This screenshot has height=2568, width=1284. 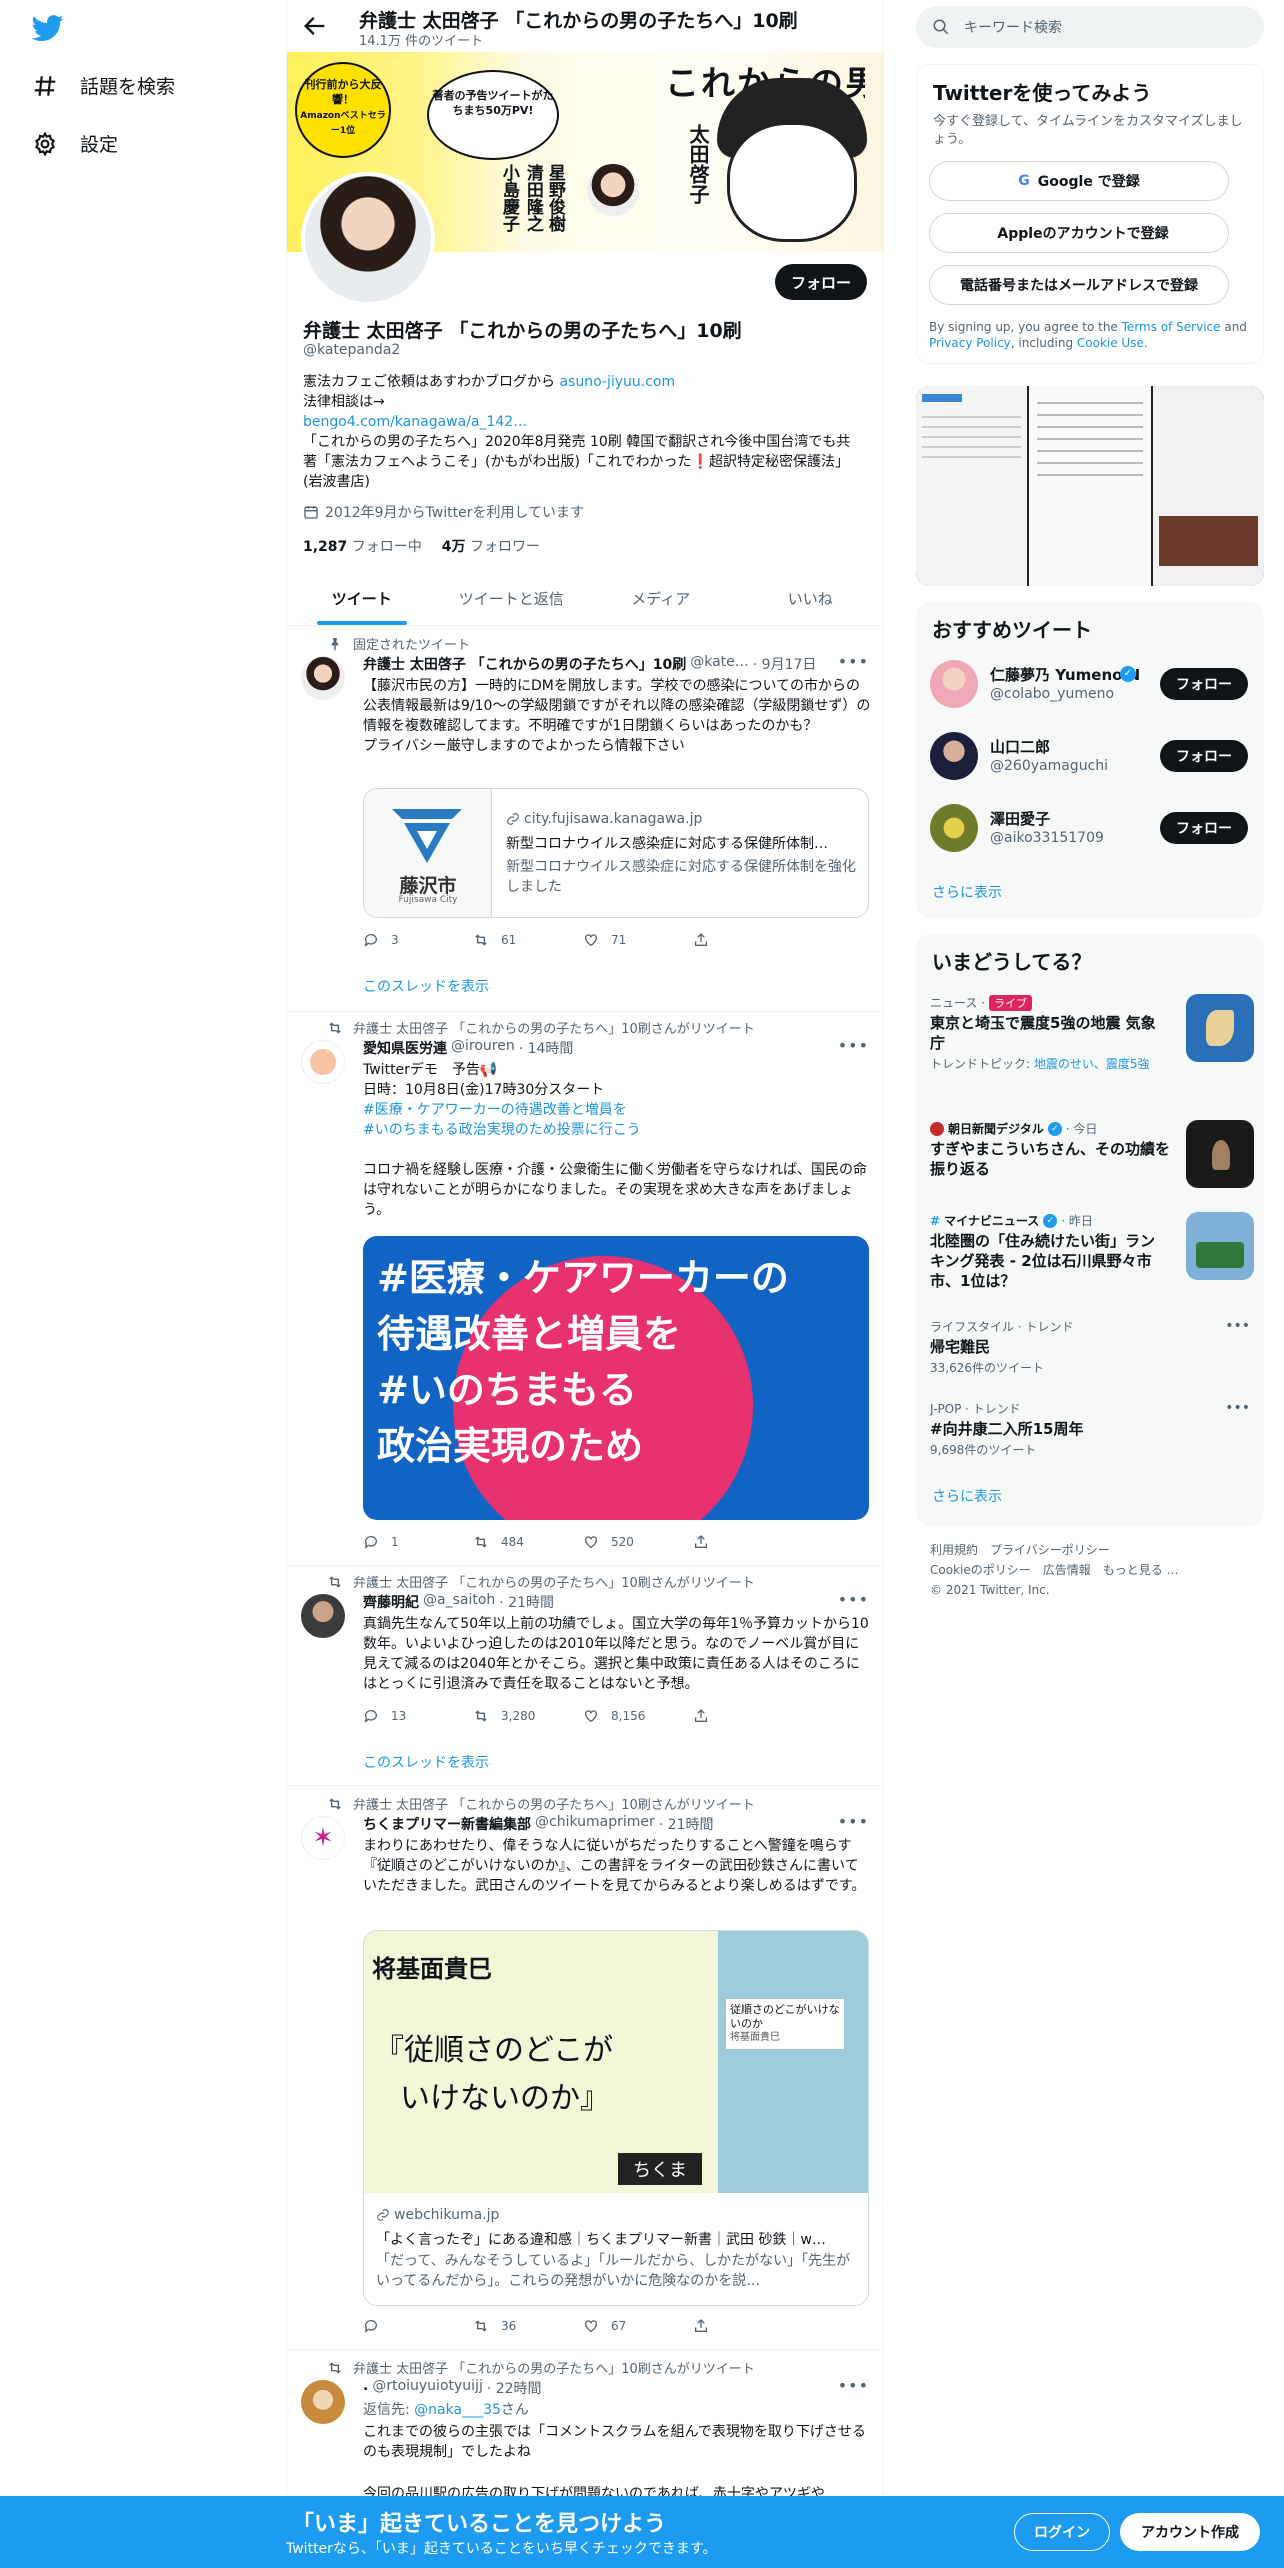 What do you see at coordinates (408, 2326) in the screenshot?
I see `reply-button` at bounding box center [408, 2326].